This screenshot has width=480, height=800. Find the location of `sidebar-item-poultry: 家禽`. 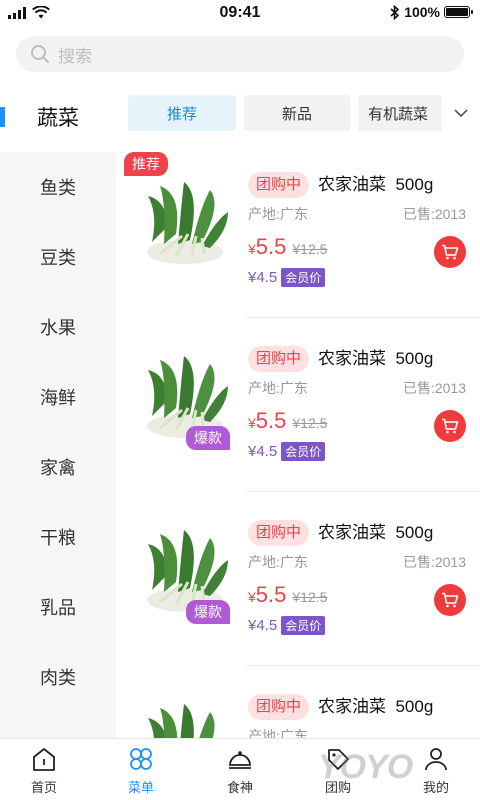

sidebar-item-poultry: 家禽 is located at coordinates (58, 467).